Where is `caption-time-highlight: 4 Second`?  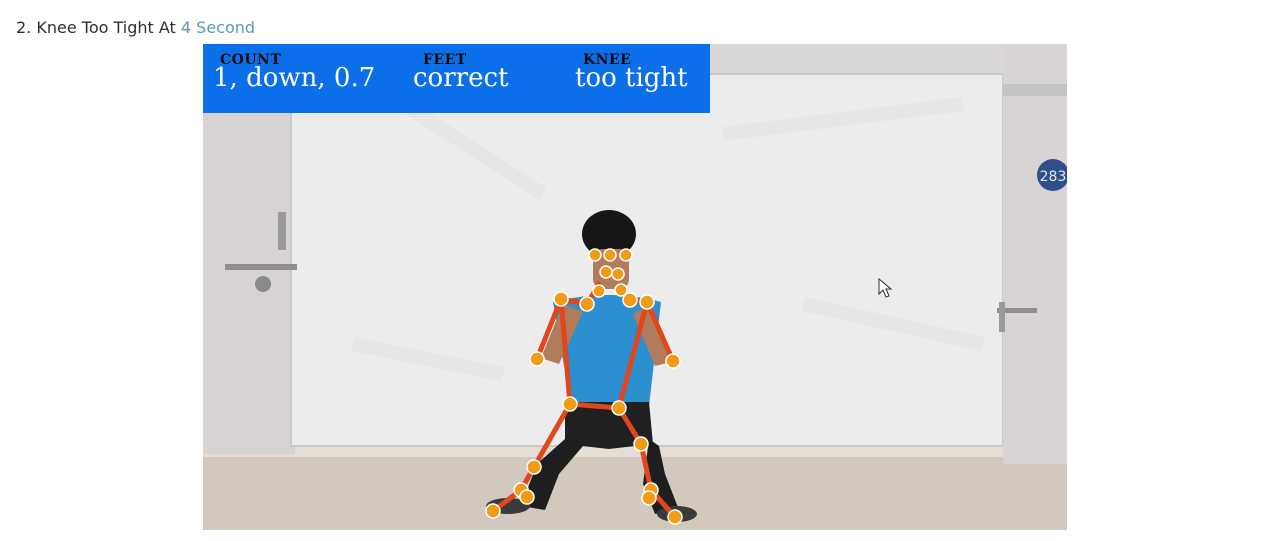 caption-time-highlight: 4 Second is located at coordinates (218, 27).